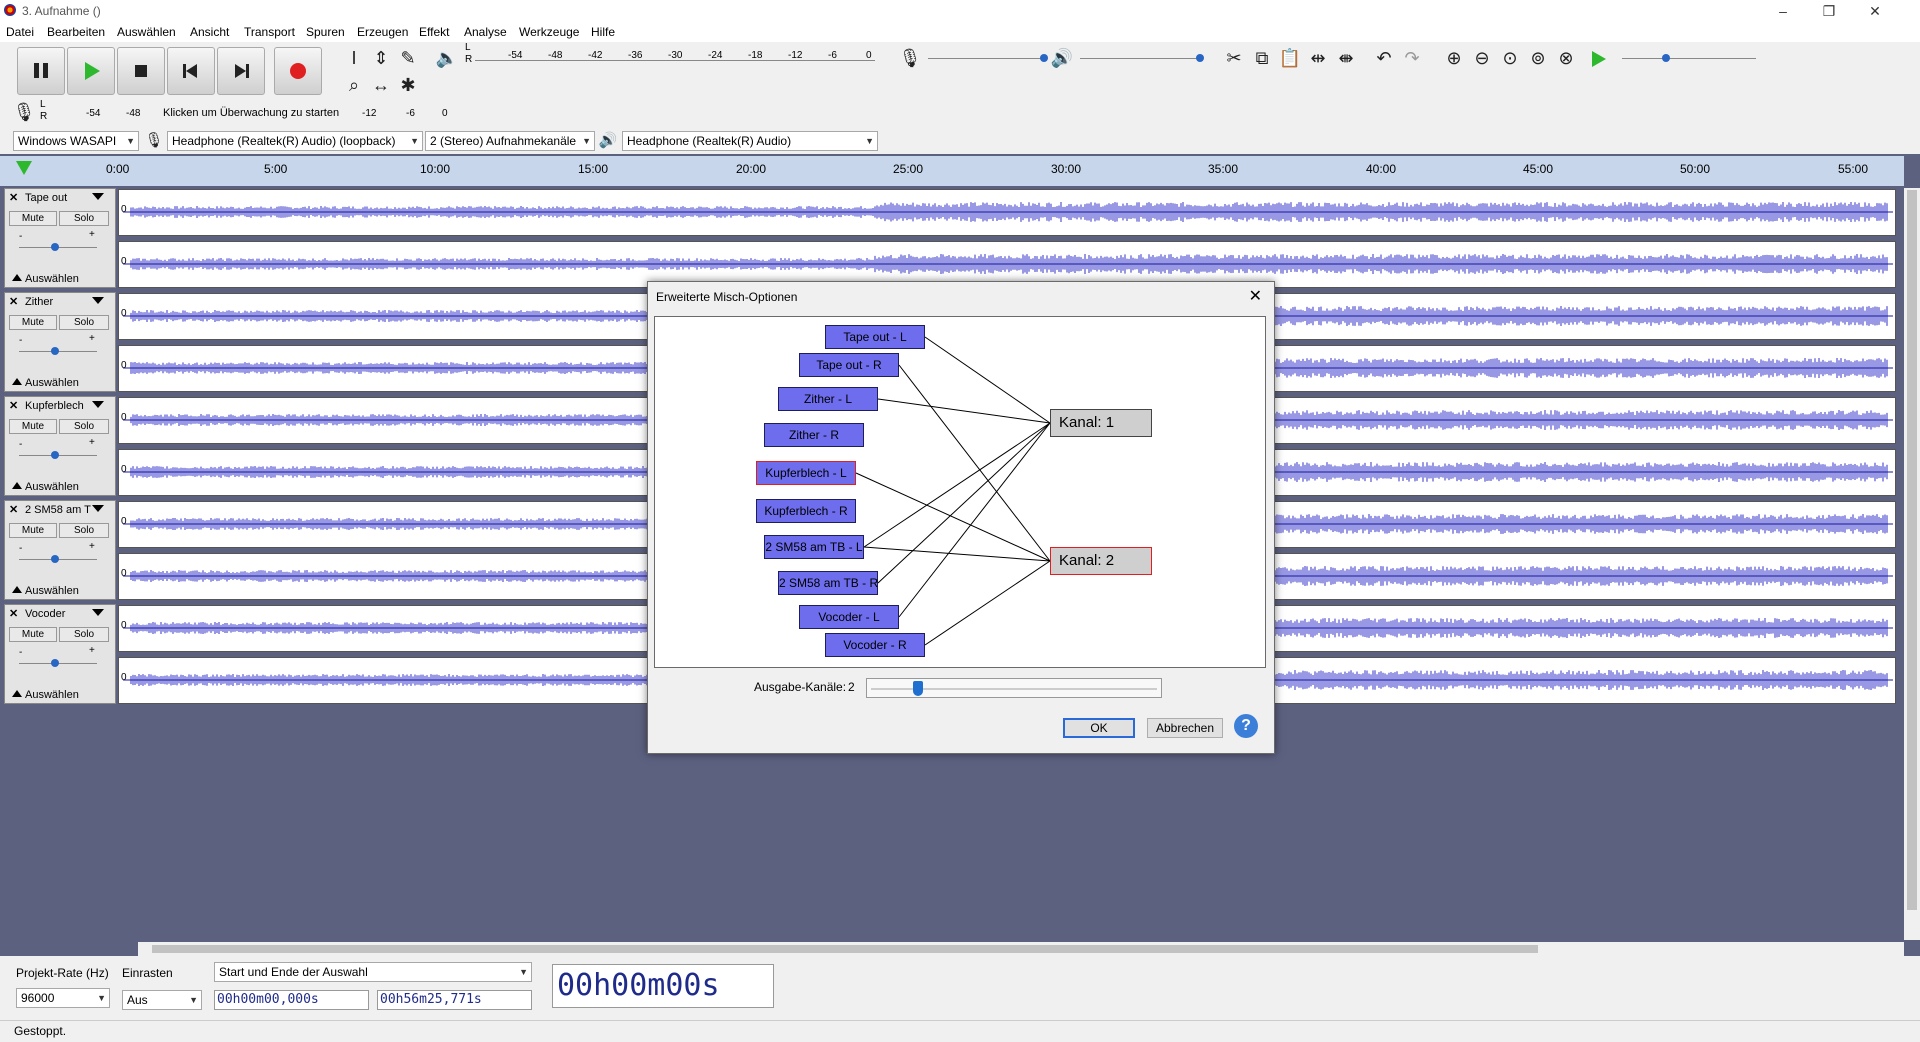  Describe the element at coordinates (209, 32) in the screenshot. I see `menu-ansicht: Ansicht` at that location.